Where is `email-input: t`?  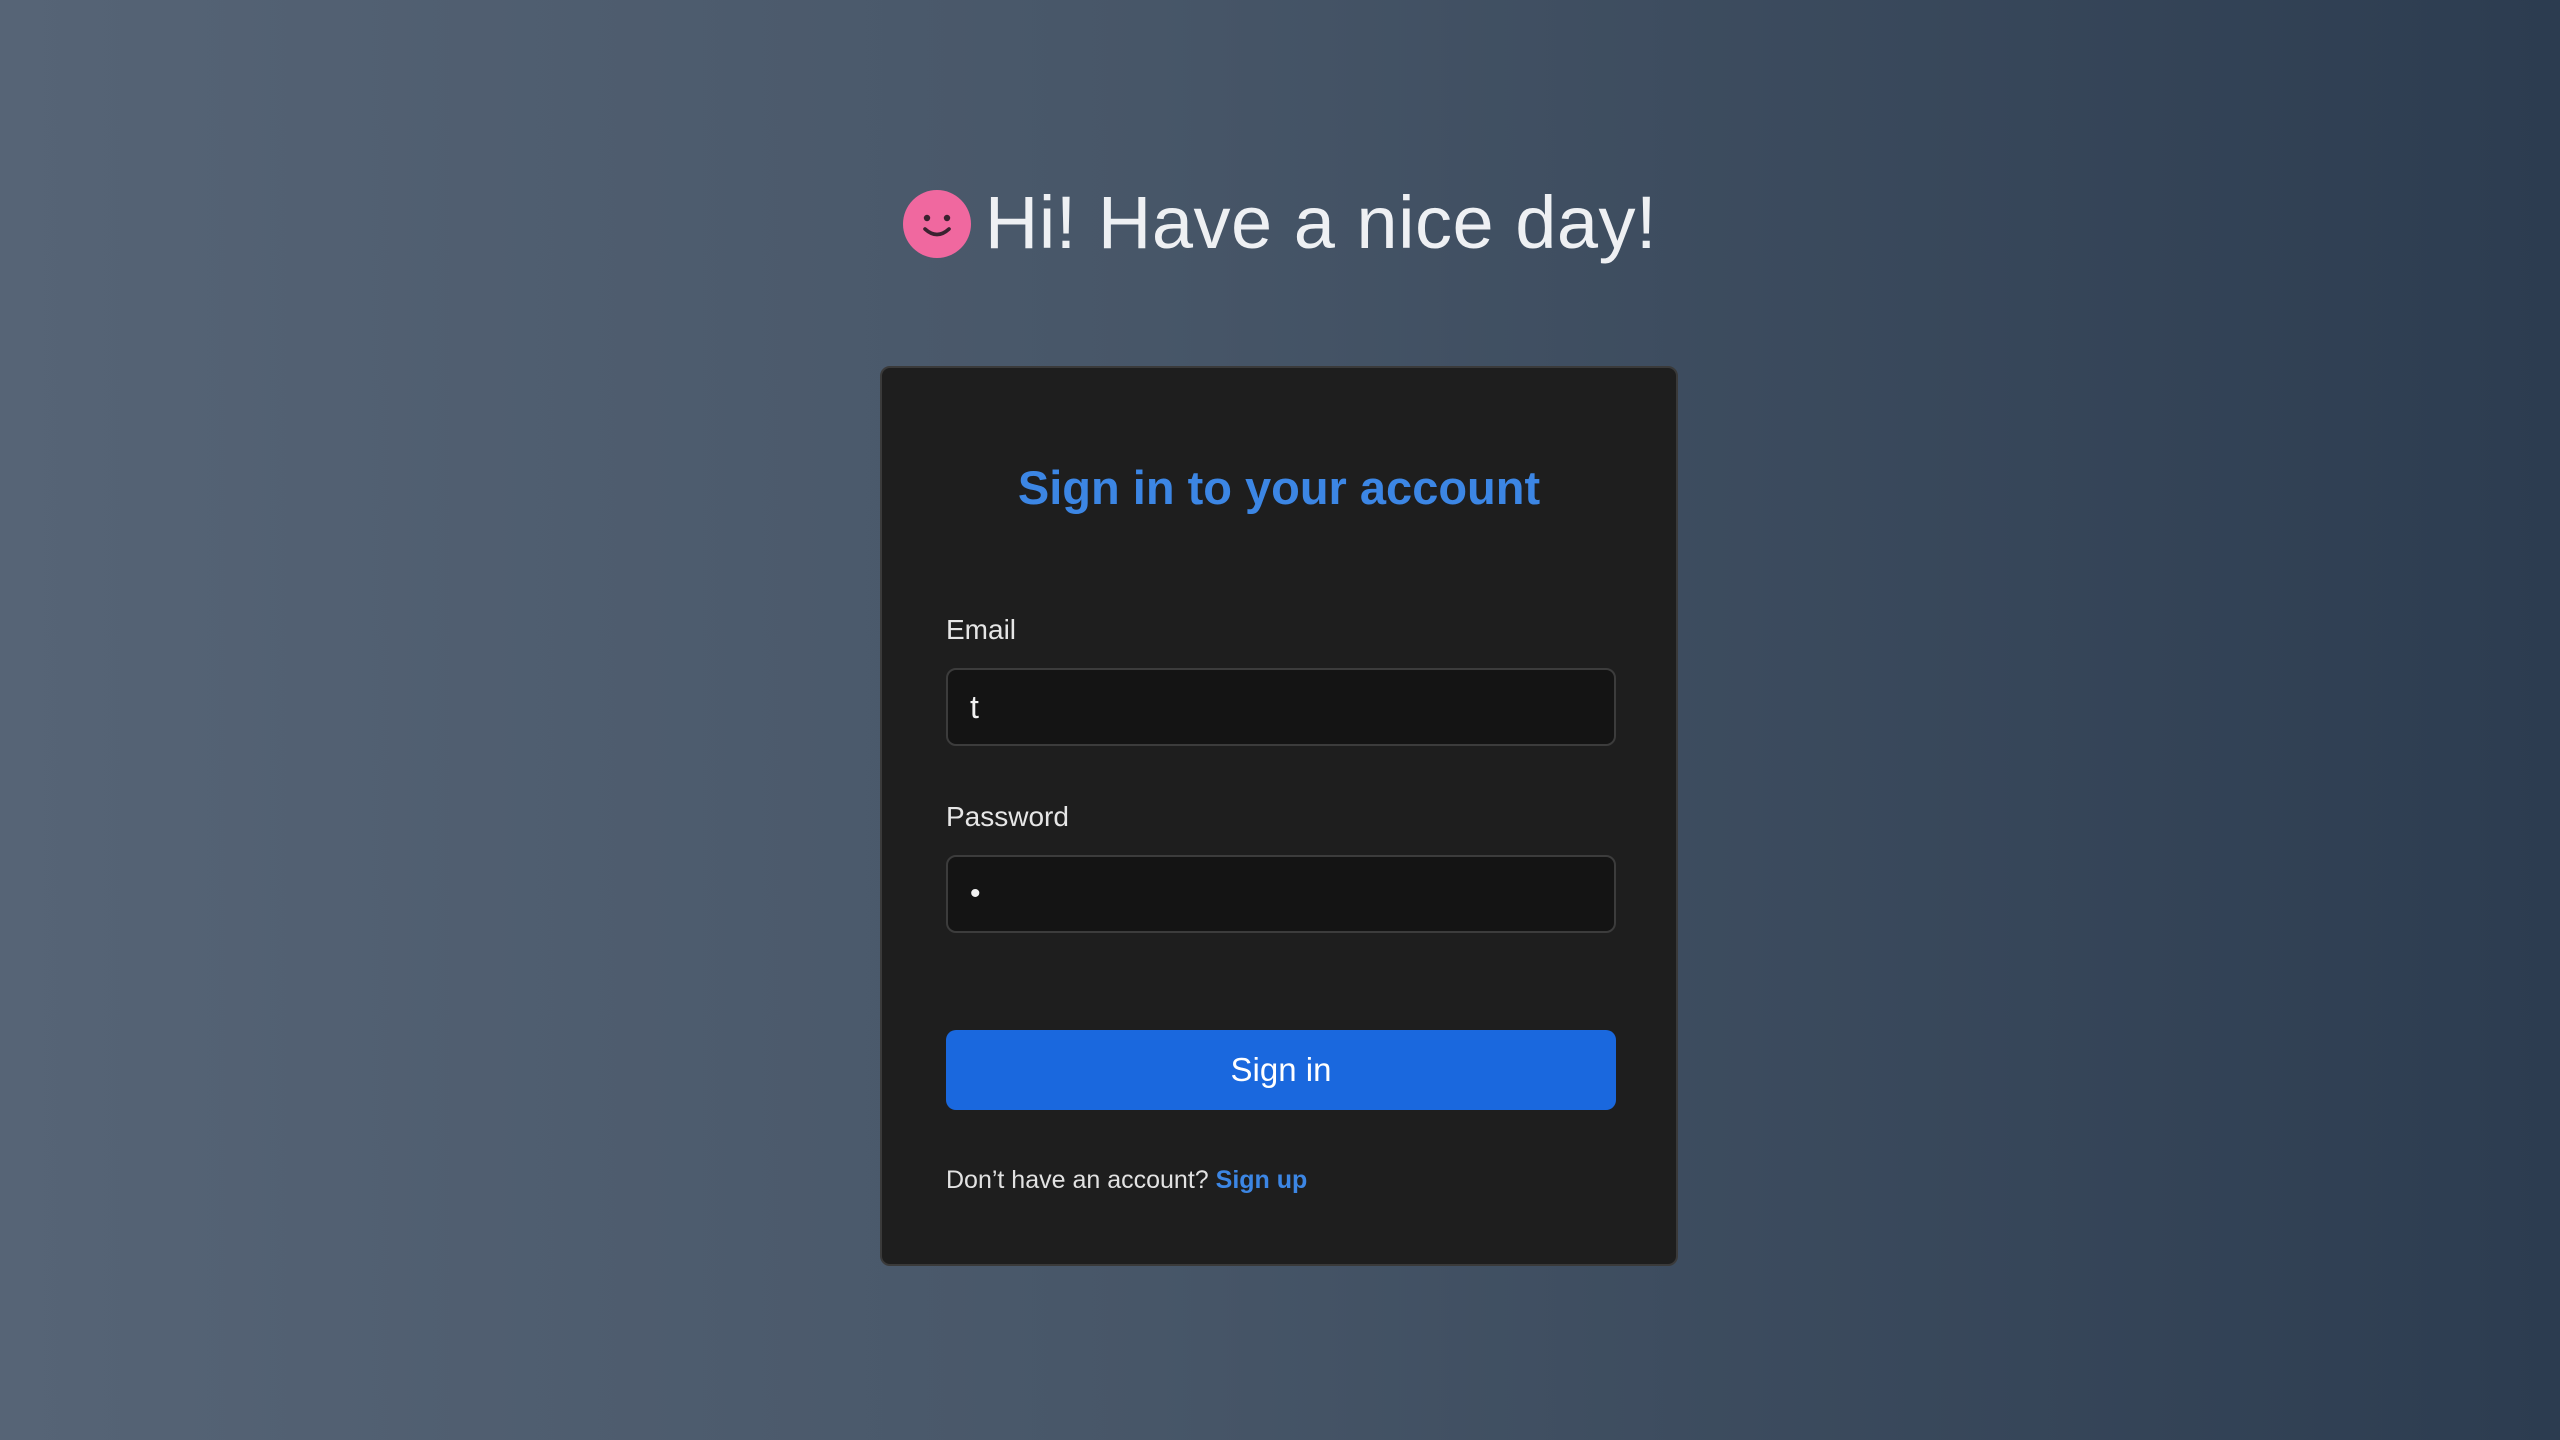 email-input: t is located at coordinates (1281, 707).